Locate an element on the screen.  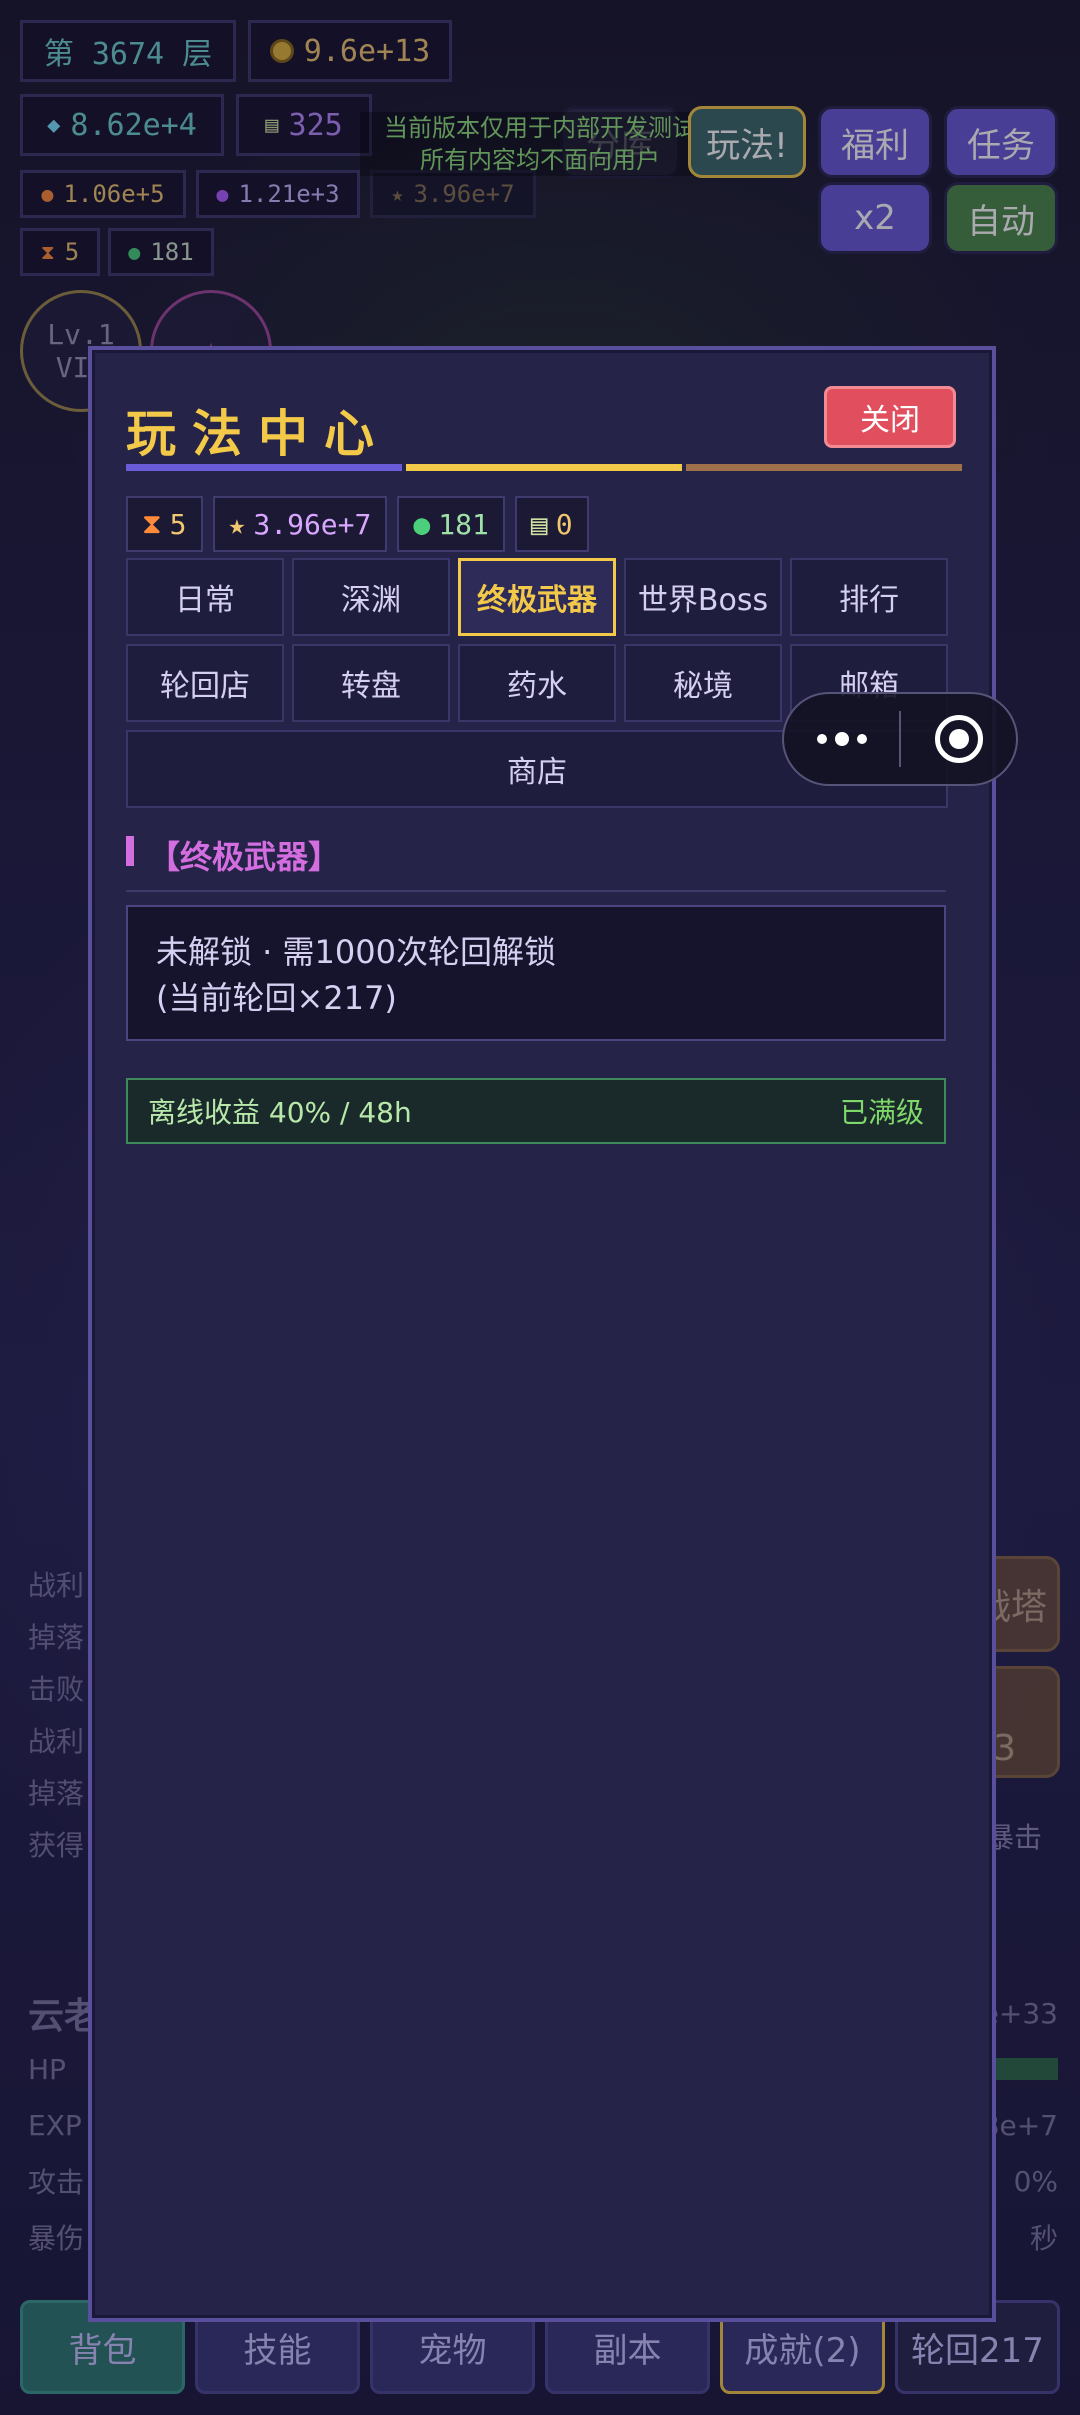
tab-daily: 日常 is located at coordinates (205, 597).